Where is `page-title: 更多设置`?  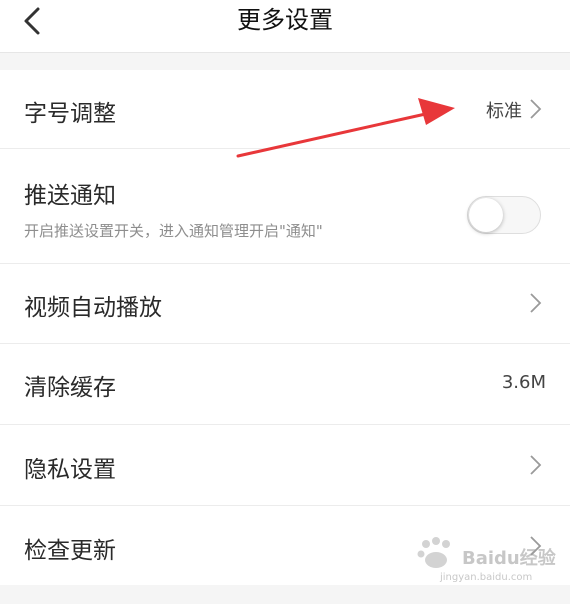 page-title: 更多设置 is located at coordinates (285, 20).